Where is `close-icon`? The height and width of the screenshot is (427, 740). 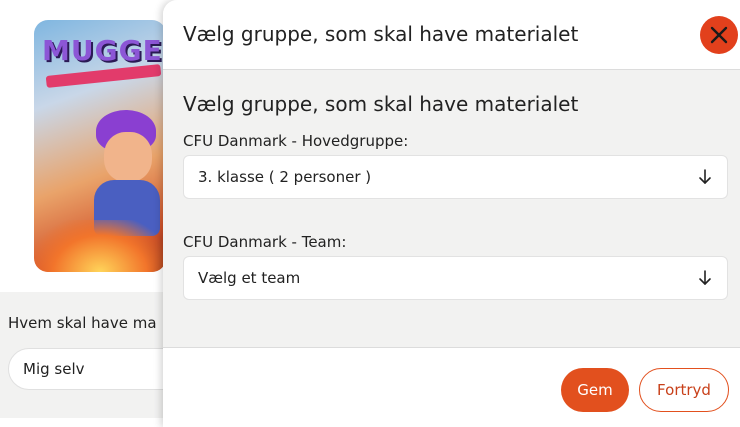
close-icon is located at coordinates (719, 35).